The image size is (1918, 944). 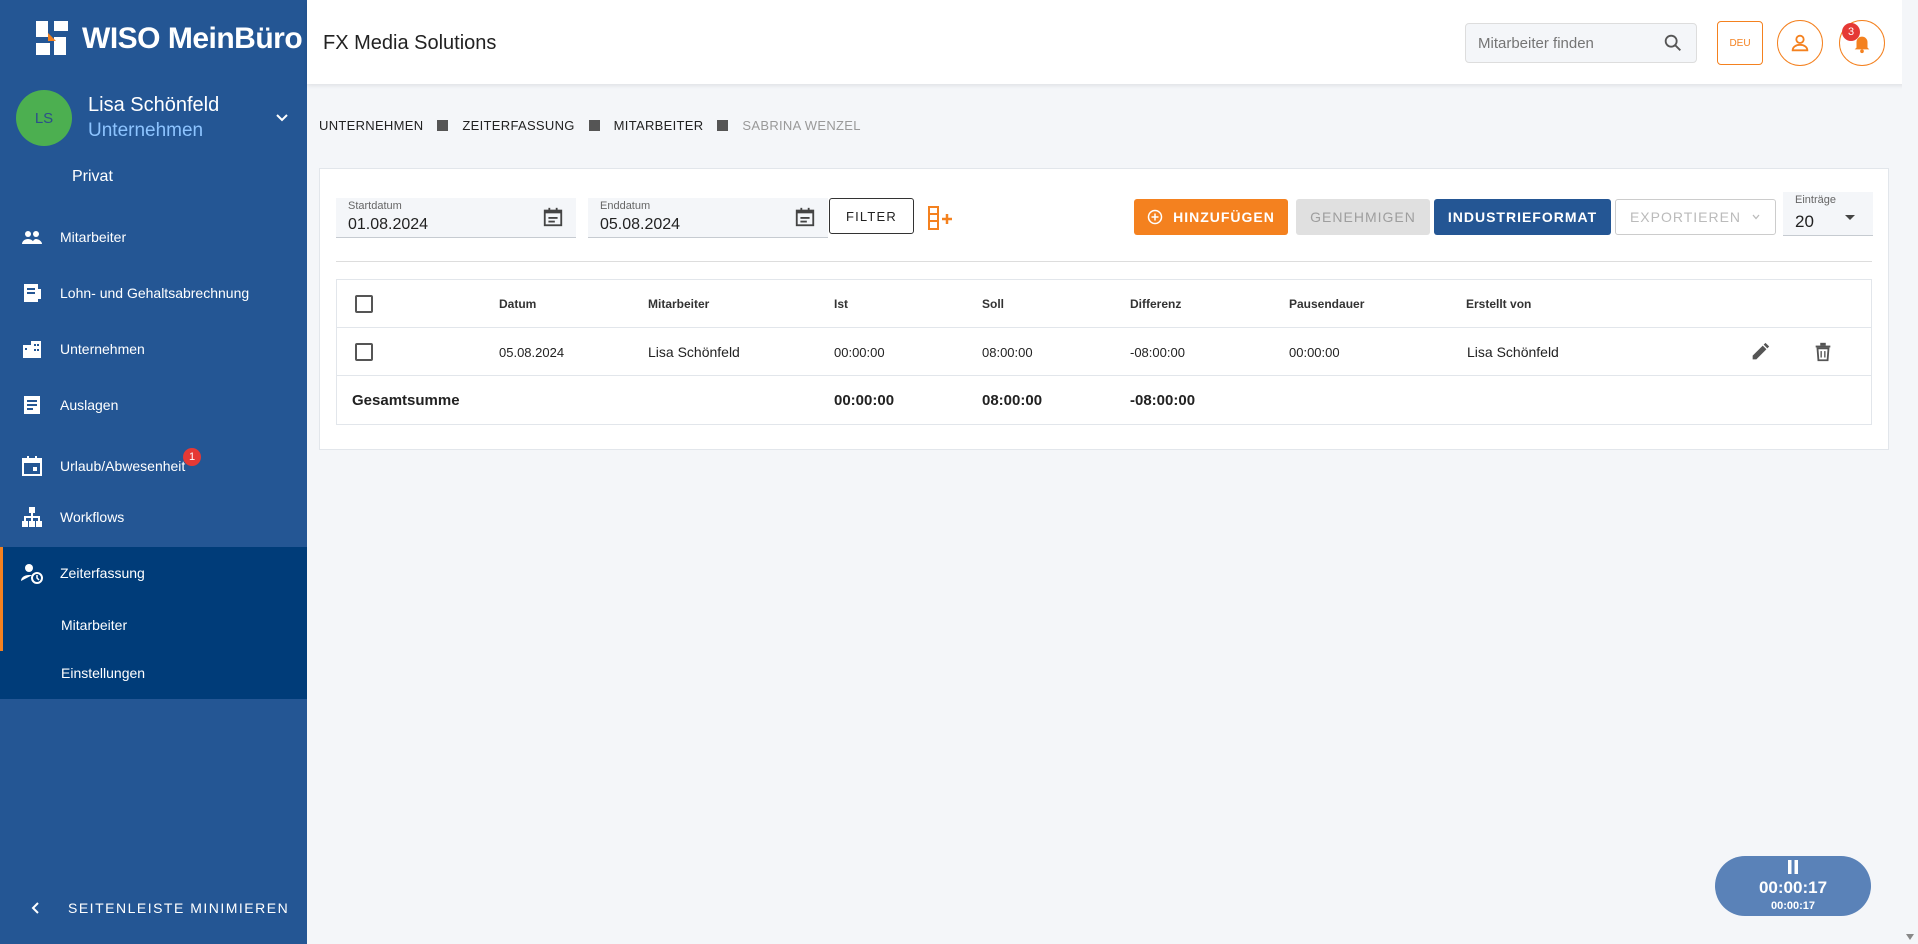 I want to click on sidebar-item-urlaub: Urlaub/Abwesenheit 1, so click(x=153, y=466).